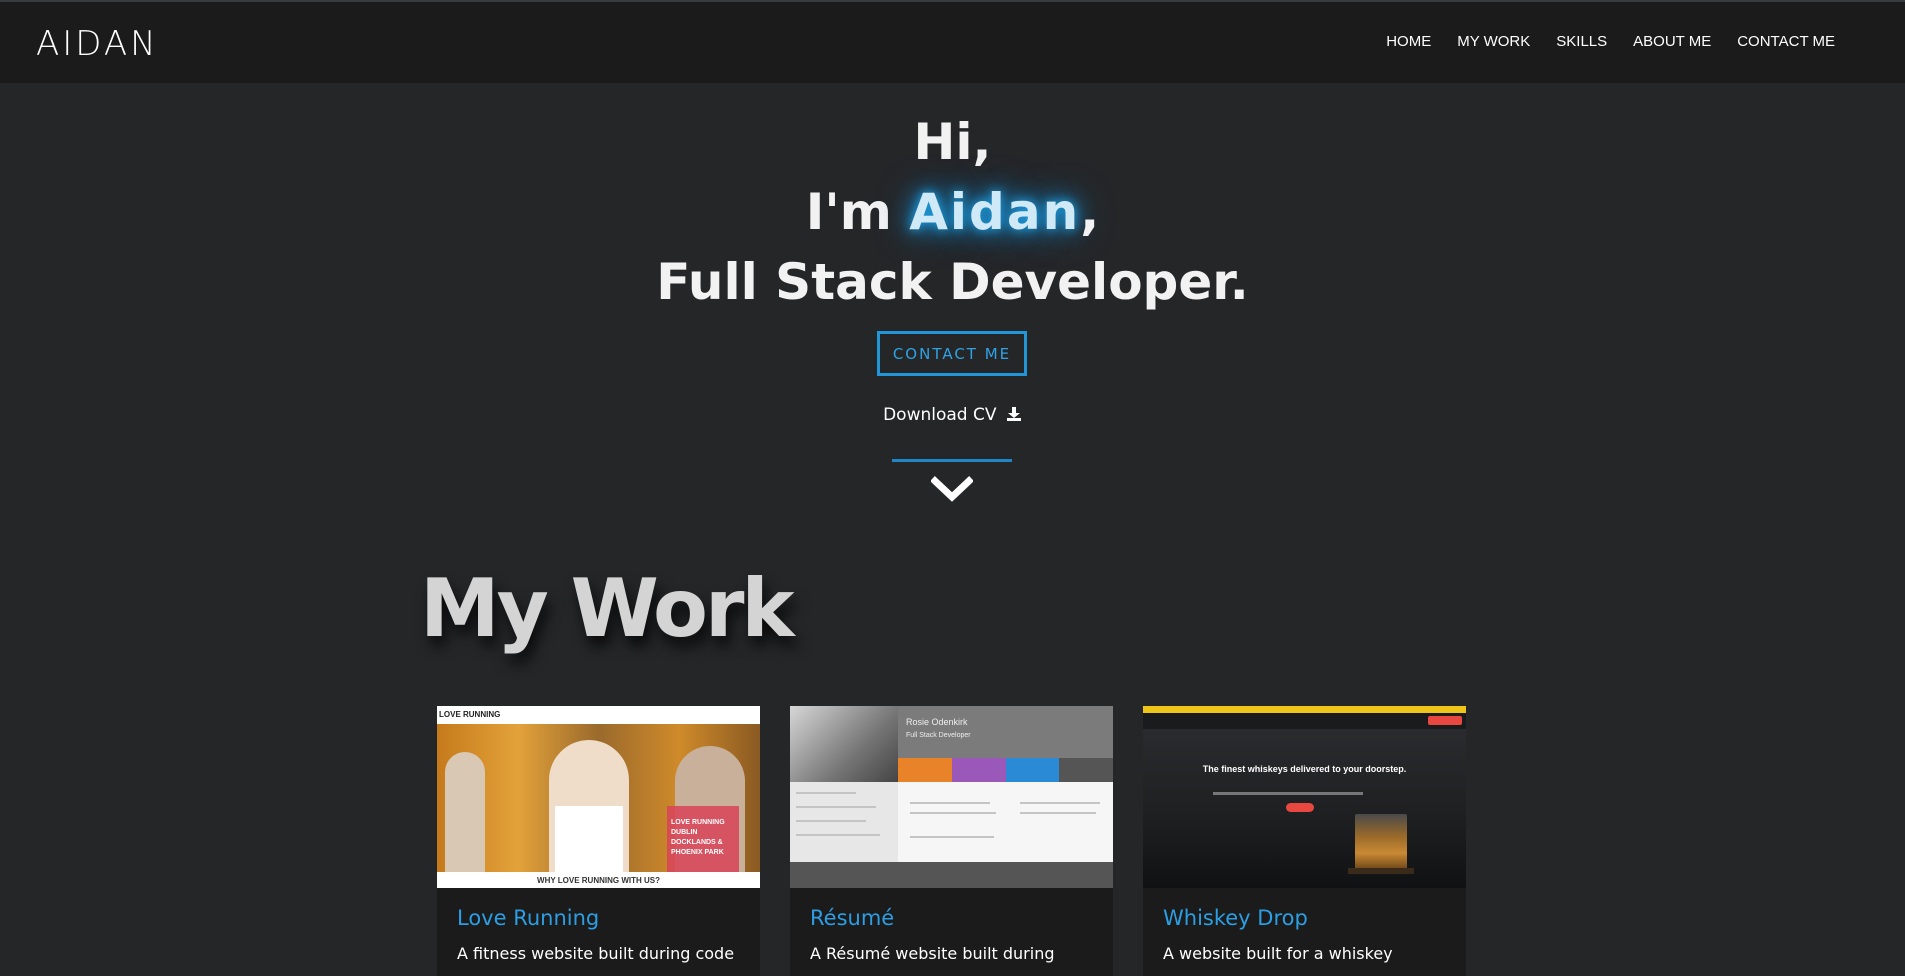 This screenshot has width=1905, height=976. What do you see at coordinates (1610, 41) in the screenshot?
I see `nav-links: HOME MY WORK SKILLS ABOUT ME CONTACT ME` at bounding box center [1610, 41].